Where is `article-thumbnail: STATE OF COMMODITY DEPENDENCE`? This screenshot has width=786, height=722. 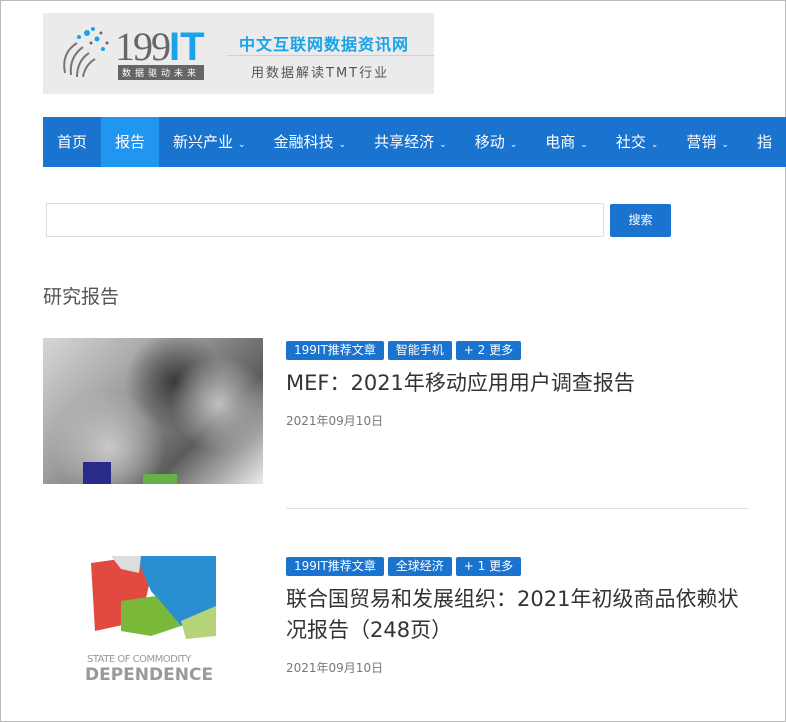 article-thumbnail: STATE OF COMMODITY DEPENDENCE is located at coordinates (151, 624).